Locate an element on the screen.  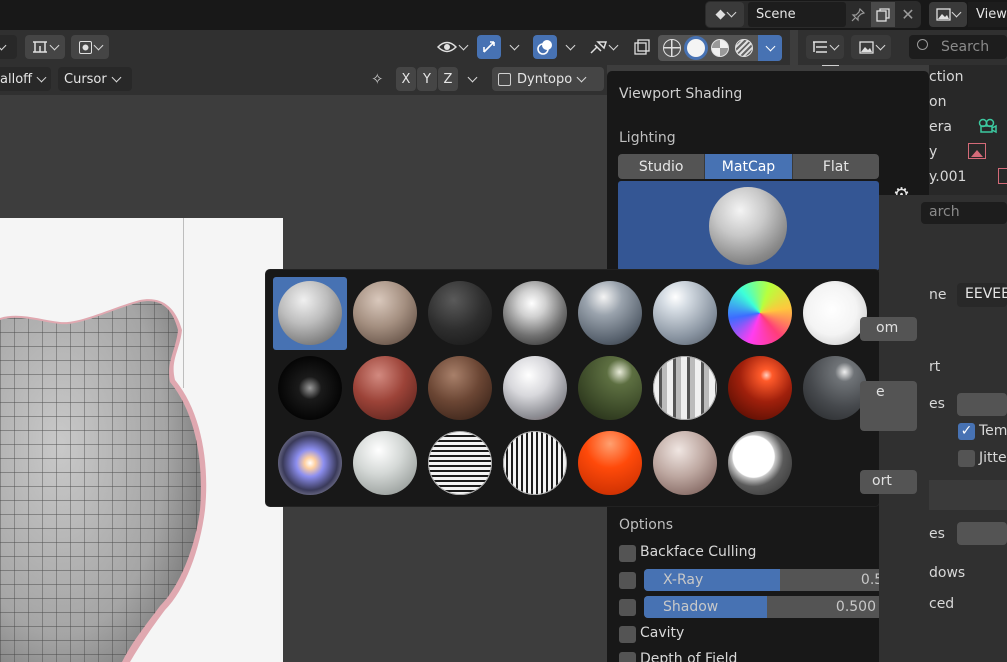
matcap-striped-metal is located at coordinates (685, 388).